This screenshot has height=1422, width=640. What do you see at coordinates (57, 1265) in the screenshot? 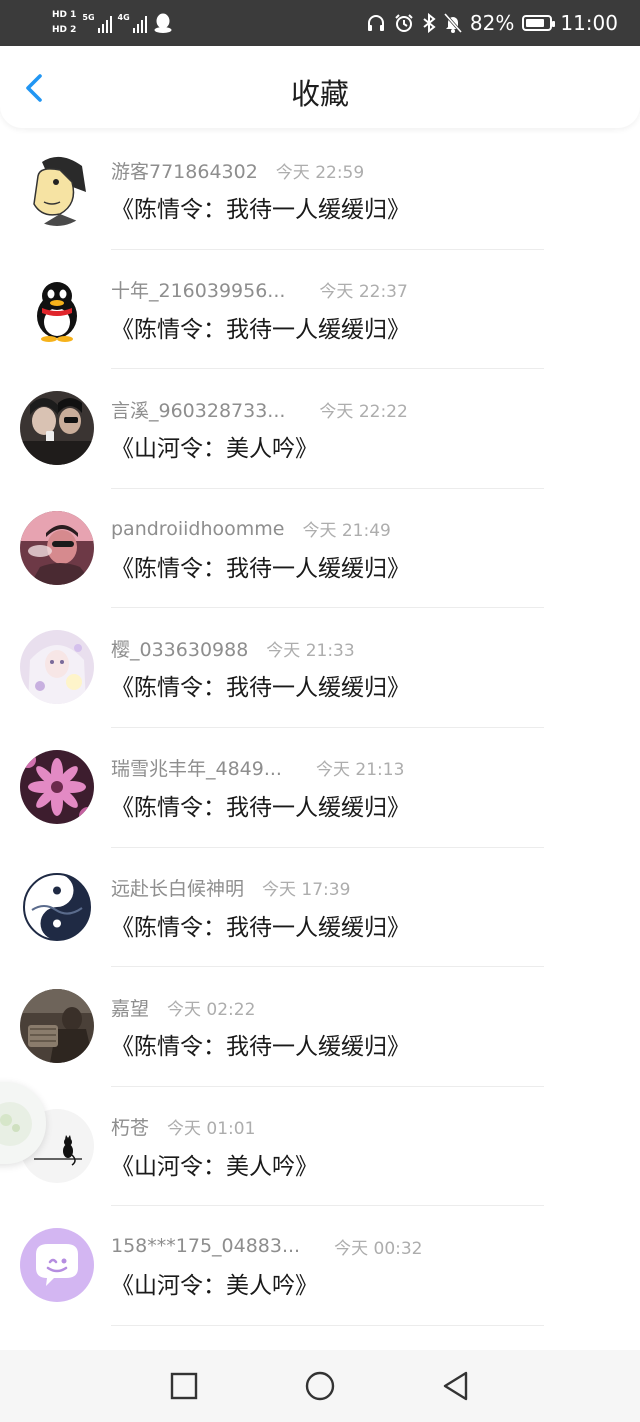
I see `chat-bubble-avatar` at bounding box center [57, 1265].